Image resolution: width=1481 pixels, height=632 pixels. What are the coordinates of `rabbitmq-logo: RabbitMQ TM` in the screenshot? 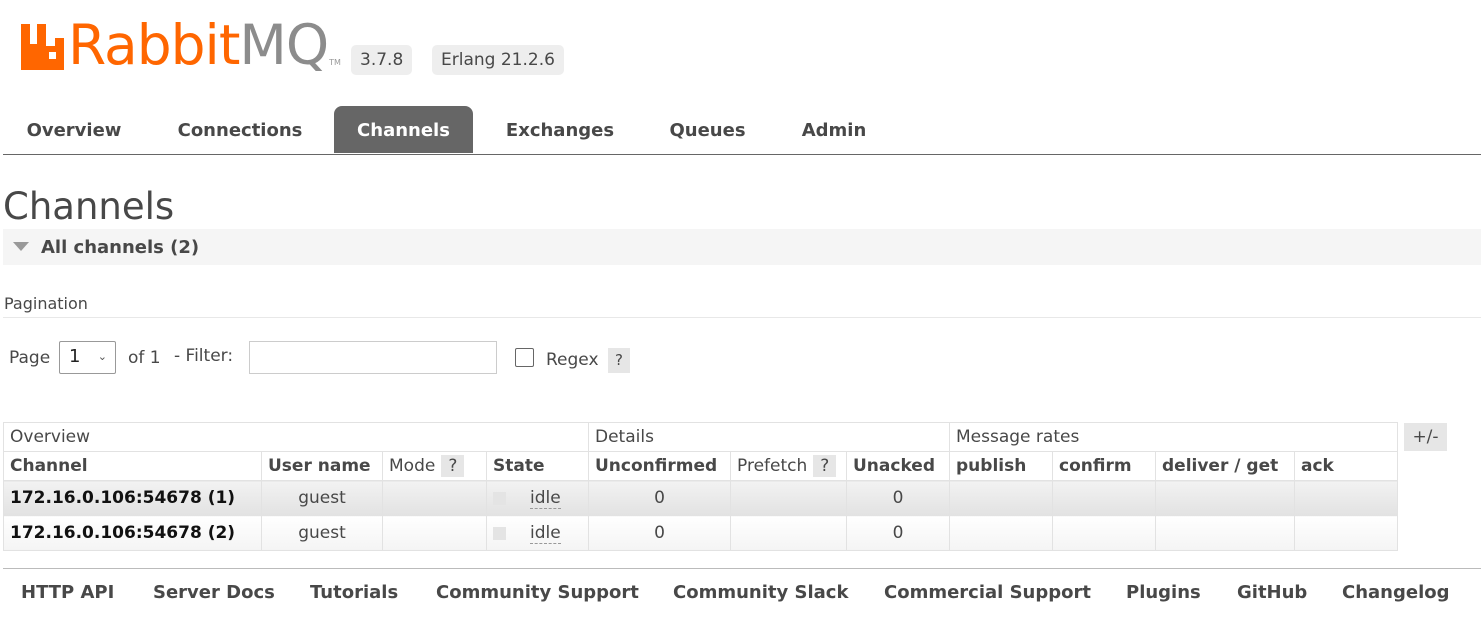 It's located at (180, 45).